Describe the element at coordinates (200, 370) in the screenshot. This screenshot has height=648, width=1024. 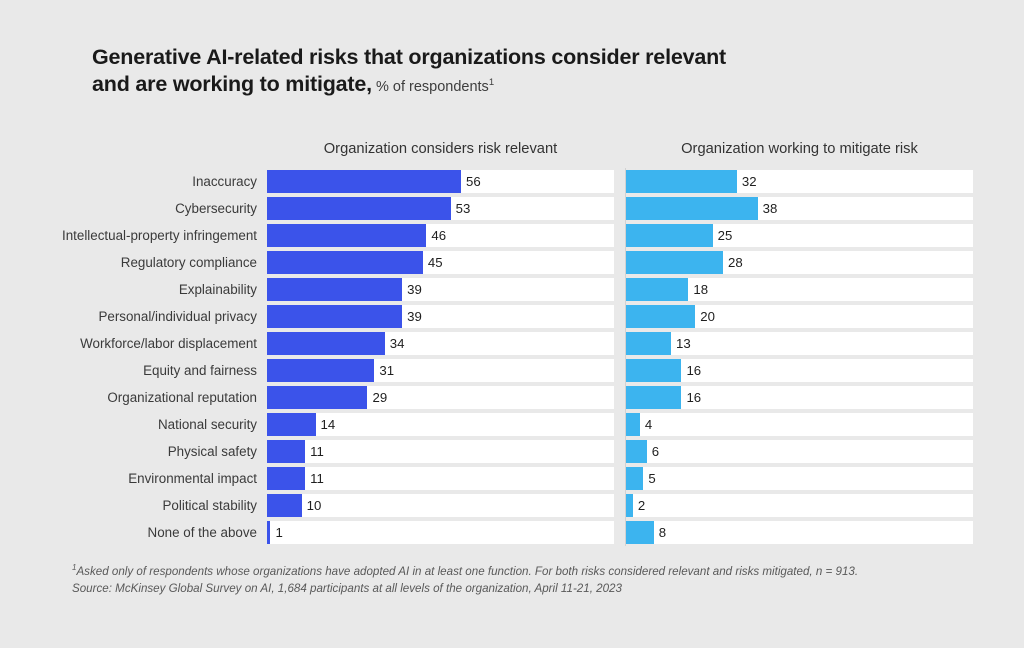
I see `row-label-equity-and-fairness: Equity and fairness` at that location.